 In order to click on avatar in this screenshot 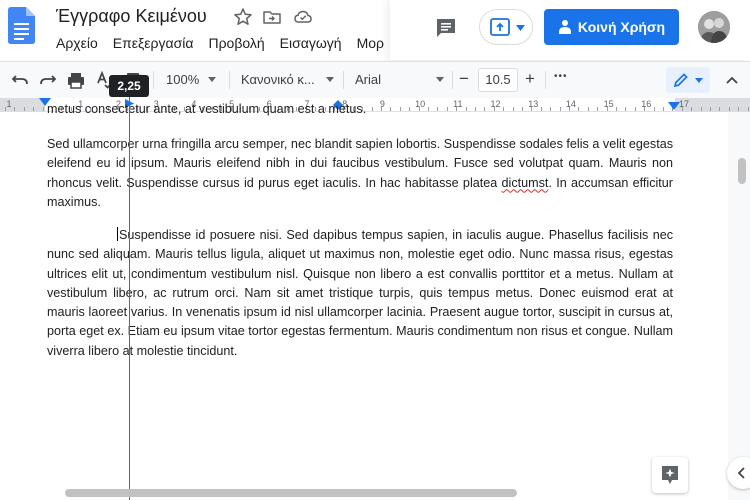, I will do `click(714, 27)`.